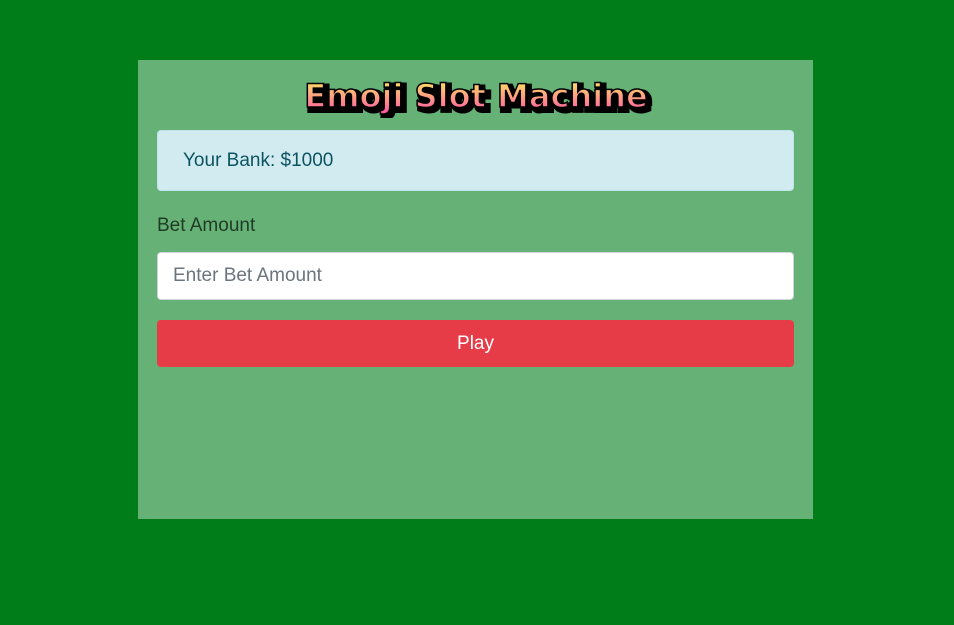 The width and height of the screenshot is (954, 625). What do you see at coordinates (206, 225) in the screenshot?
I see `bet-amount-label: Bet Amount` at bounding box center [206, 225].